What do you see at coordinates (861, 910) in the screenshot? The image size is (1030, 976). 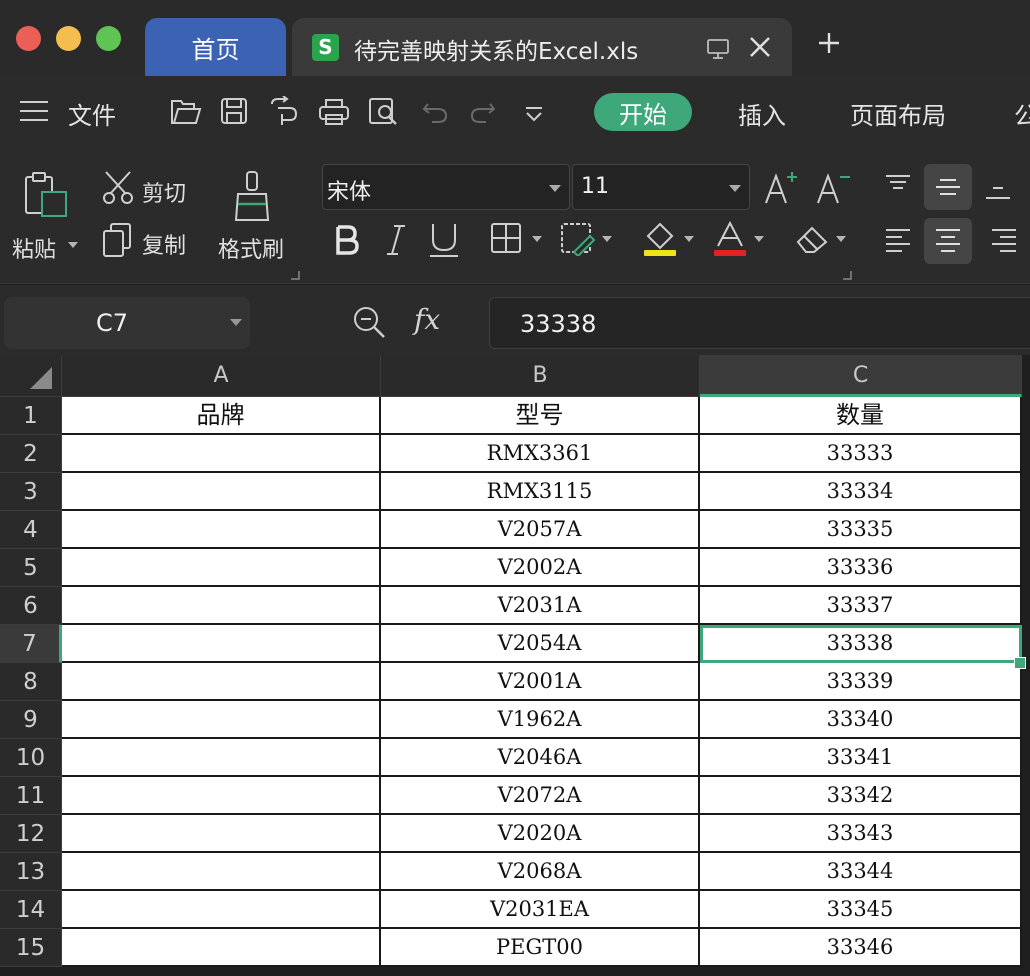 I see `cell-c14: 33345` at bounding box center [861, 910].